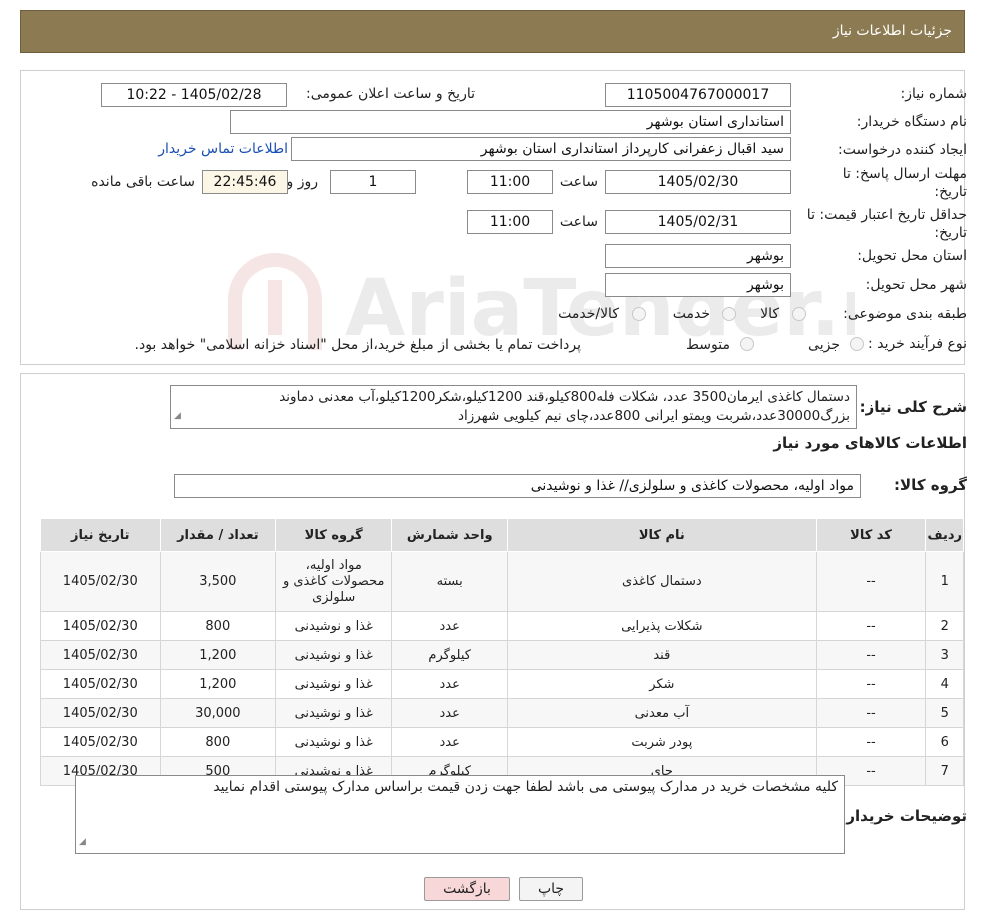 This screenshot has height=923, width=985. What do you see at coordinates (911, 122) in the screenshot?
I see `buyer-org-label: نام دستگاه خریدار:` at bounding box center [911, 122].